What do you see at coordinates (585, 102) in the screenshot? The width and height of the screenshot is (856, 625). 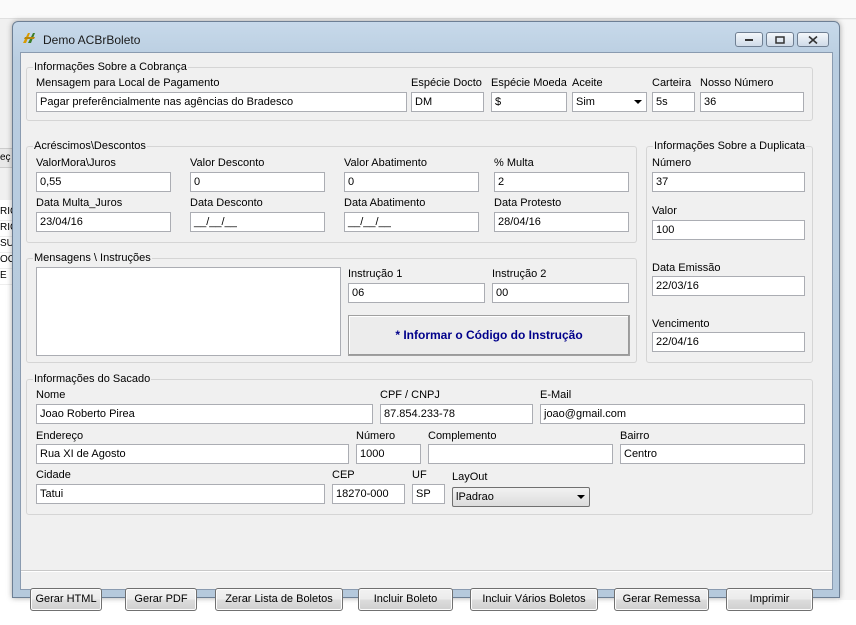 I see `aceite-selected-value: Sim` at bounding box center [585, 102].